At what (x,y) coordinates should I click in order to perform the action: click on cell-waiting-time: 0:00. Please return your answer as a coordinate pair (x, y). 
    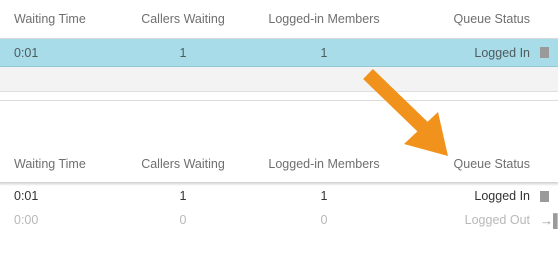
    Looking at the image, I should click on (26, 220).